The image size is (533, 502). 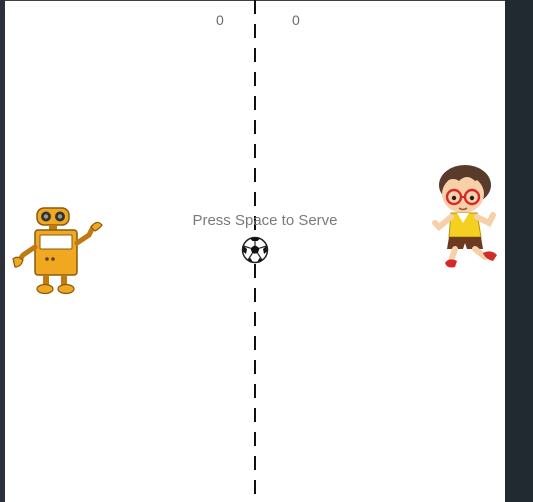 What do you see at coordinates (57, 251) in the screenshot?
I see `robot-paddle-icon` at bounding box center [57, 251].